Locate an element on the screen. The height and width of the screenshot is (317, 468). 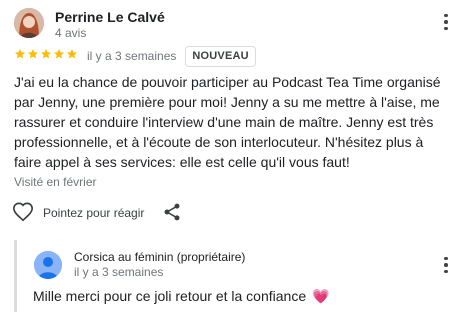
reviewer-review-count: 4 avis is located at coordinates (71, 33).